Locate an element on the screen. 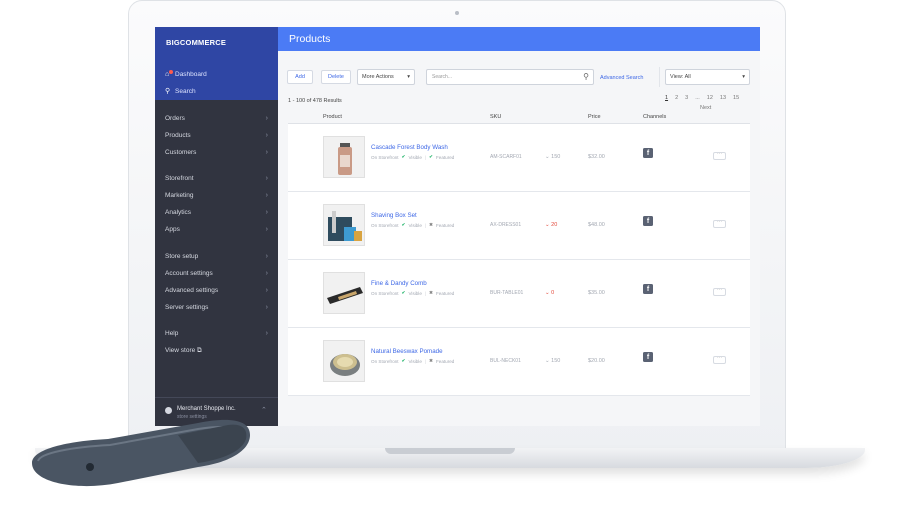 The height and width of the screenshot is (520, 900). search-icon: ⚲ is located at coordinates (586, 76).